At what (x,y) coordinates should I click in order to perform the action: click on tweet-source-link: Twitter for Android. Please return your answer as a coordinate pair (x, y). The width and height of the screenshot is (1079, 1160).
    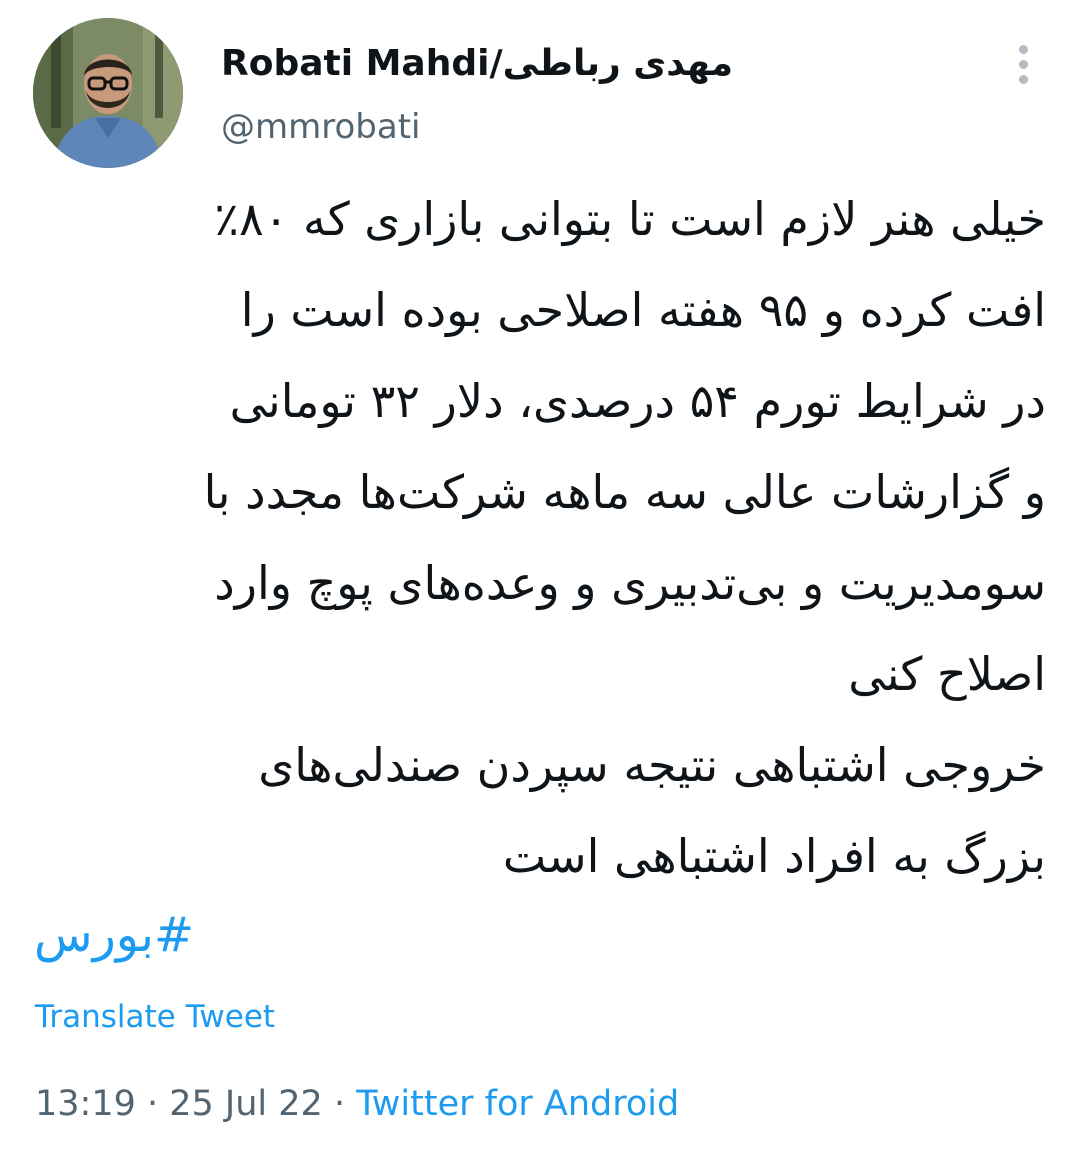
    Looking at the image, I should click on (517, 1104).